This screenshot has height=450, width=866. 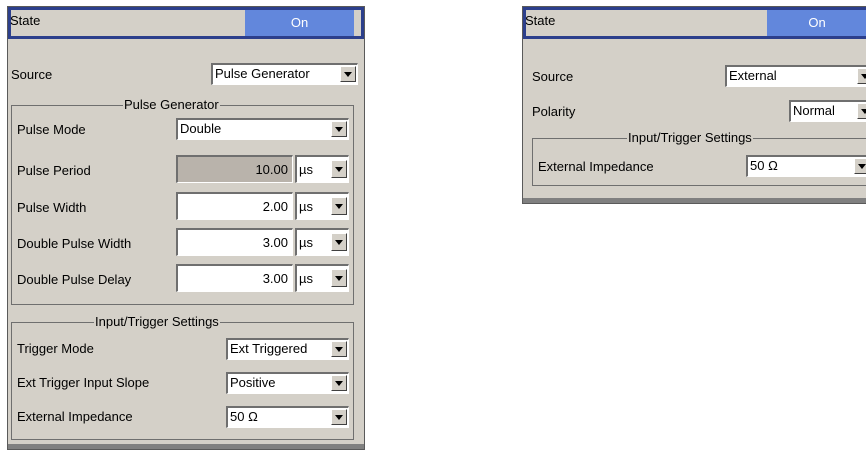 What do you see at coordinates (287, 383) in the screenshot?
I see `ext-trigger-input-slope-dropdown: Positive` at bounding box center [287, 383].